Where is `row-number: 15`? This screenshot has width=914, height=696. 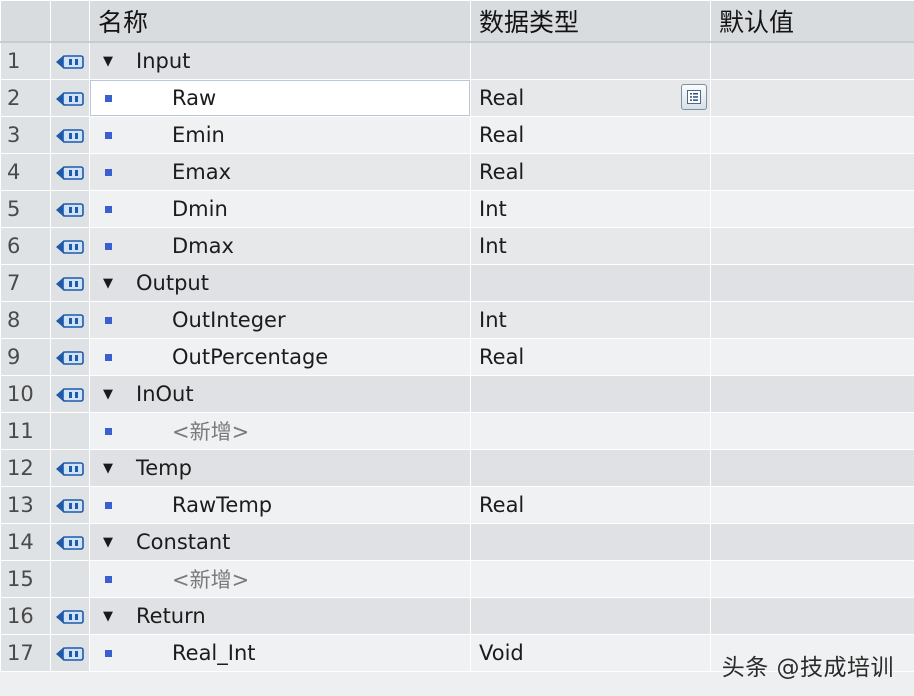 row-number: 15 is located at coordinates (25, 579).